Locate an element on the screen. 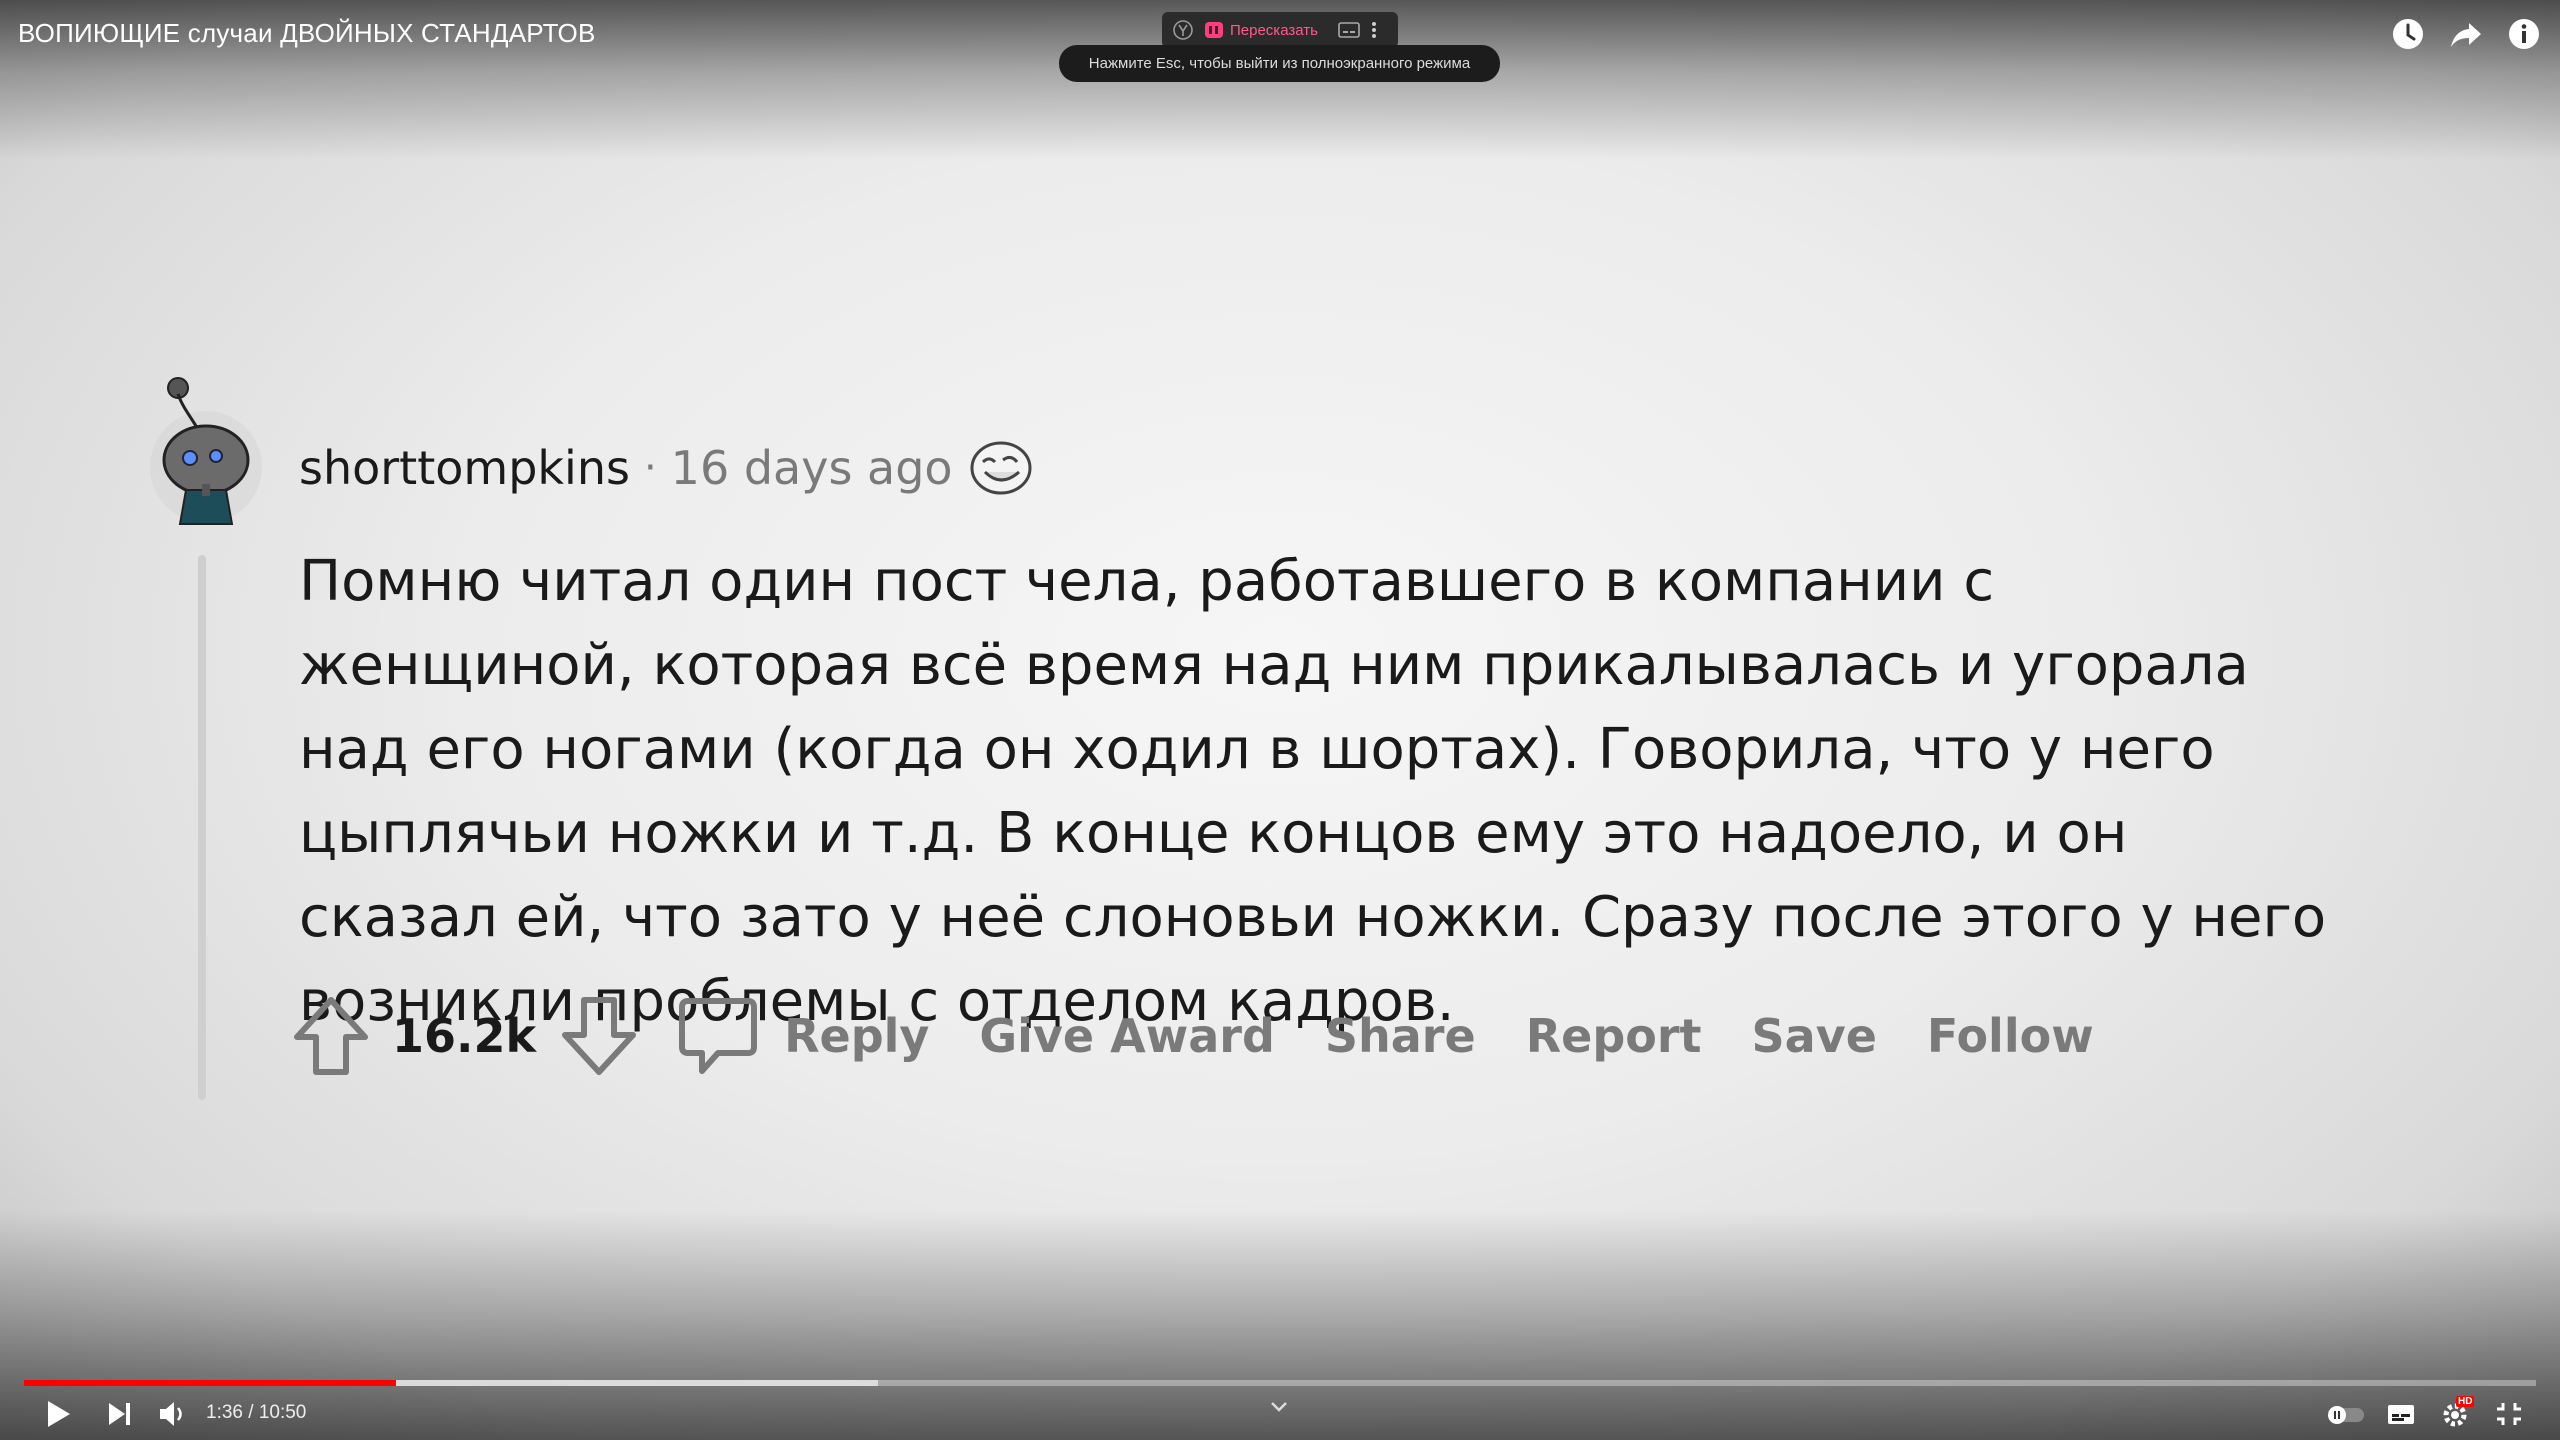 The width and height of the screenshot is (2560, 1440). more-menu-icon is located at coordinates (1374, 30).